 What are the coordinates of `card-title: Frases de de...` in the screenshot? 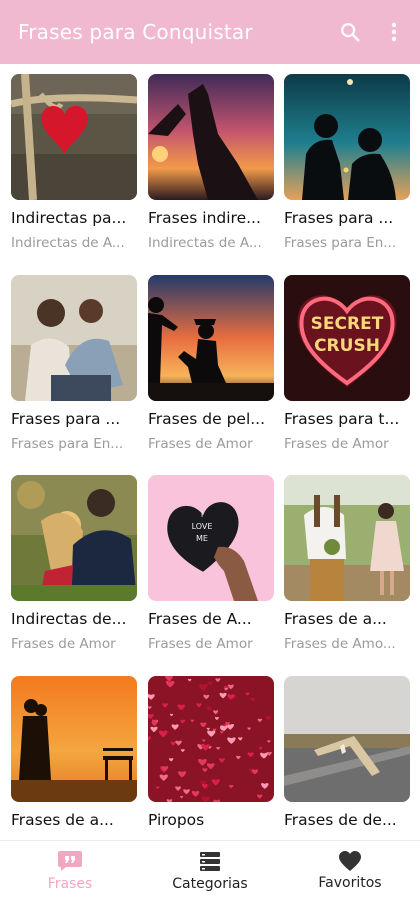 It's located at (340, 820).